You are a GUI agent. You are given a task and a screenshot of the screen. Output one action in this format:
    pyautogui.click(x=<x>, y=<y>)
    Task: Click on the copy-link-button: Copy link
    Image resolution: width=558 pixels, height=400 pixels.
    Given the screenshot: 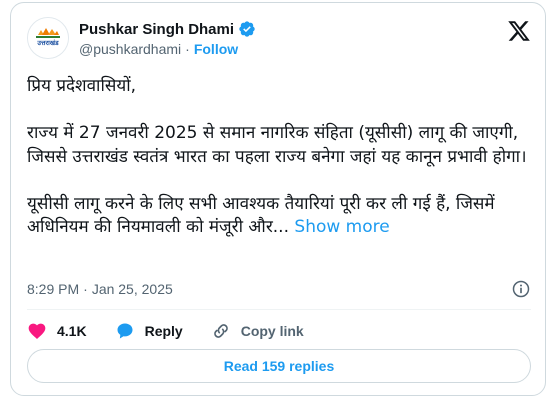 What is the action you would take?
    pyautogui.click(x=257, y=331)
    